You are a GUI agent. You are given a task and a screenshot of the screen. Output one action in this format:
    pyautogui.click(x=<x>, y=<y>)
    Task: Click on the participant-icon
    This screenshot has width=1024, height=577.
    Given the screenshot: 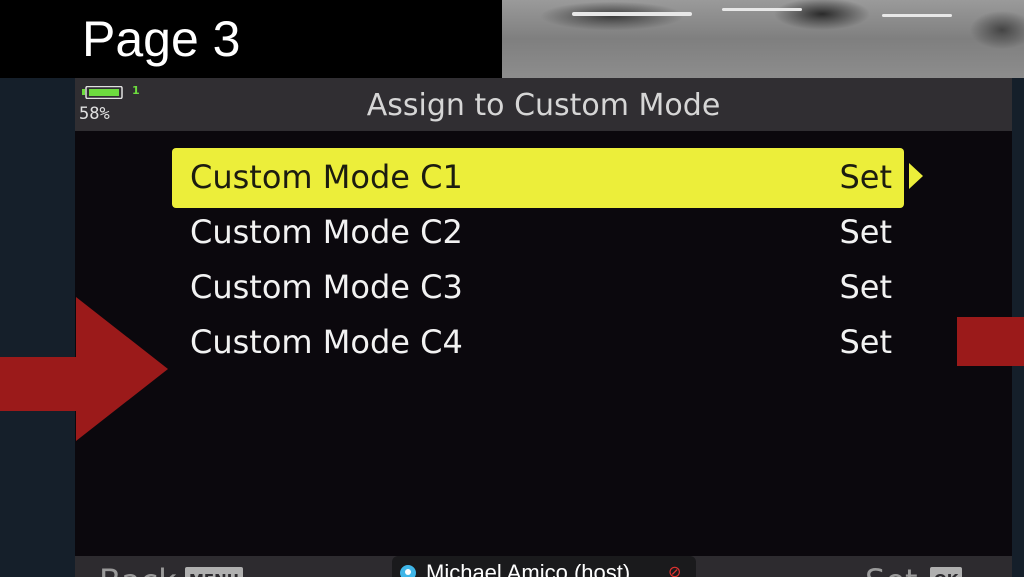 What is the action you would take?
    pyautogui.click(x=408, y=571)
    